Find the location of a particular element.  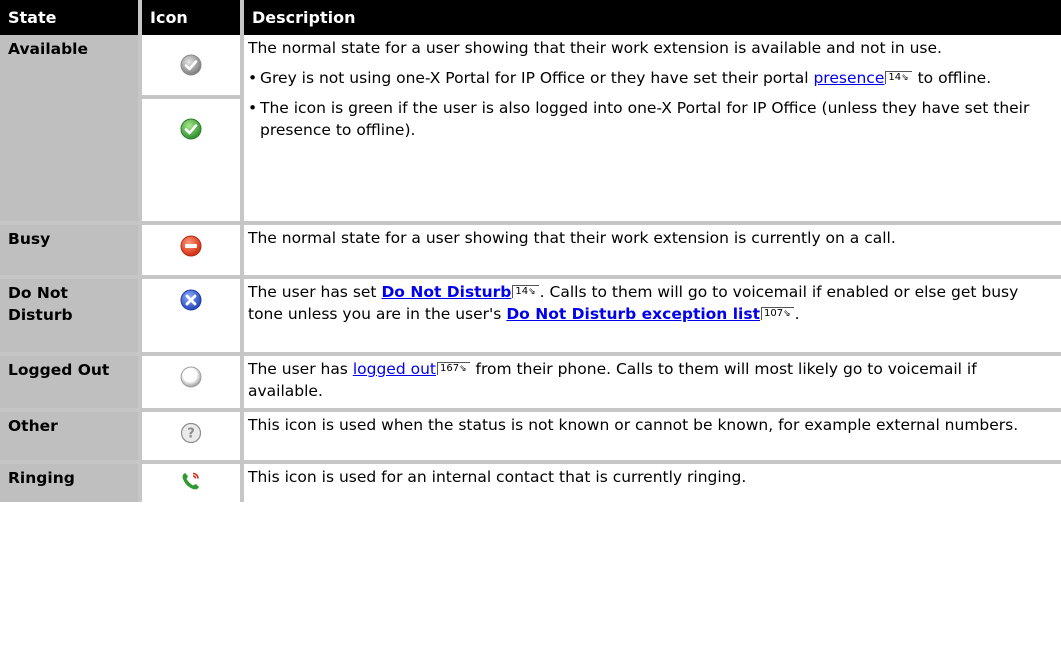

bullet1-text-end: to offline. is located at coordinates (952, 78).